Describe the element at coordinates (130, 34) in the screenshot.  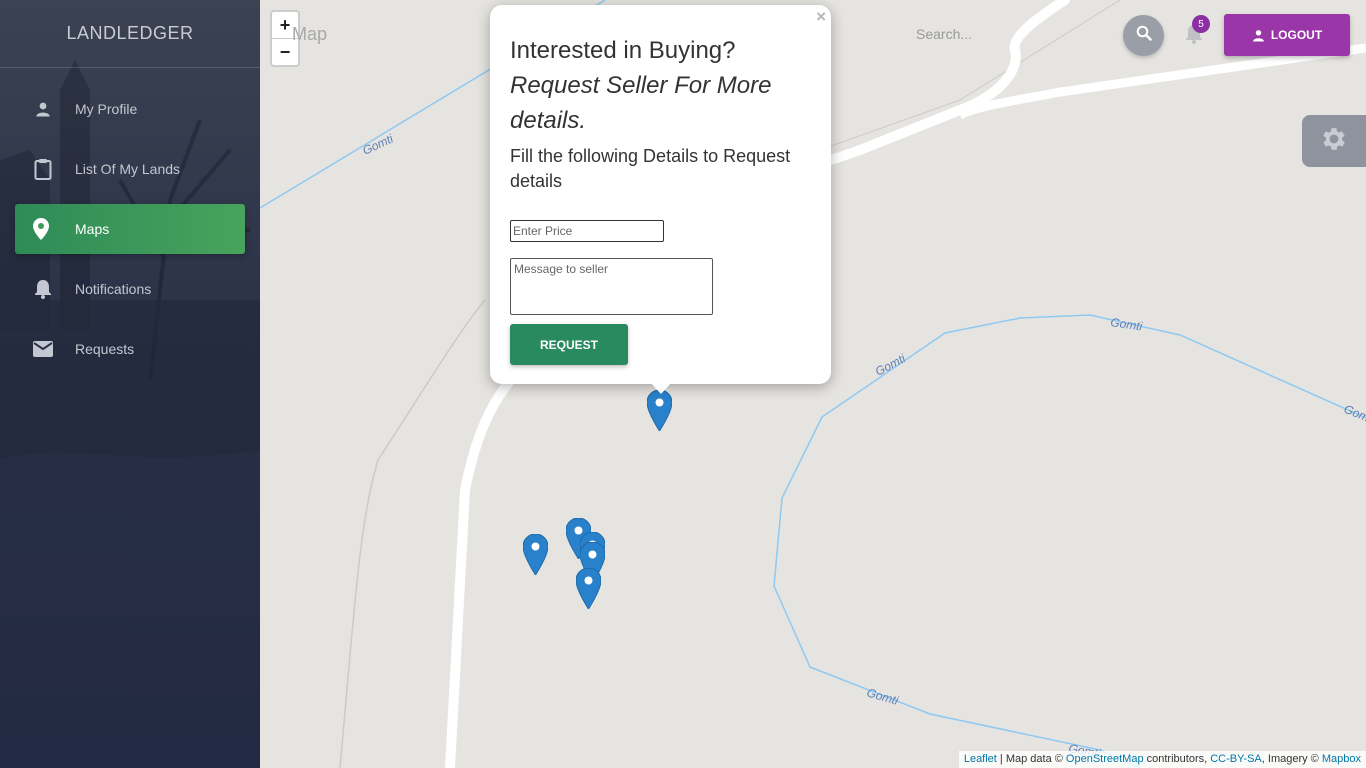
I see `brand-title: LANDLEDGER` at that location.